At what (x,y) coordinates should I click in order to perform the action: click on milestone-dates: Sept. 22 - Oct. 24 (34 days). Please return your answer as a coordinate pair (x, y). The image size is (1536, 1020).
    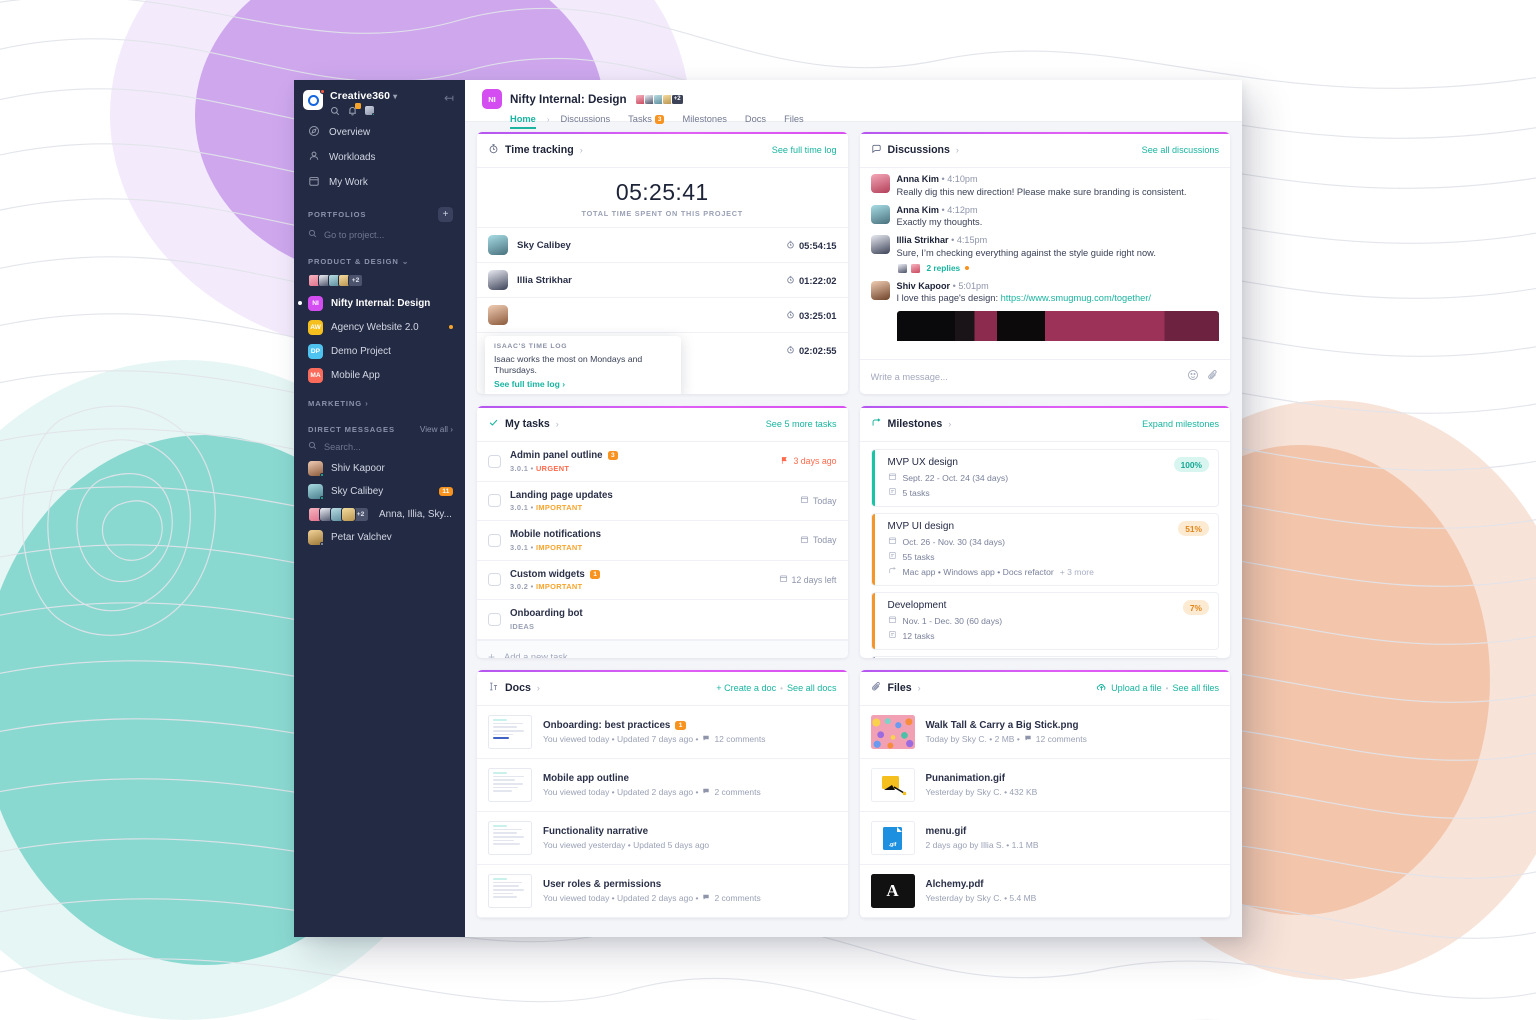
    Looking at the image, I should click on (955, 477).